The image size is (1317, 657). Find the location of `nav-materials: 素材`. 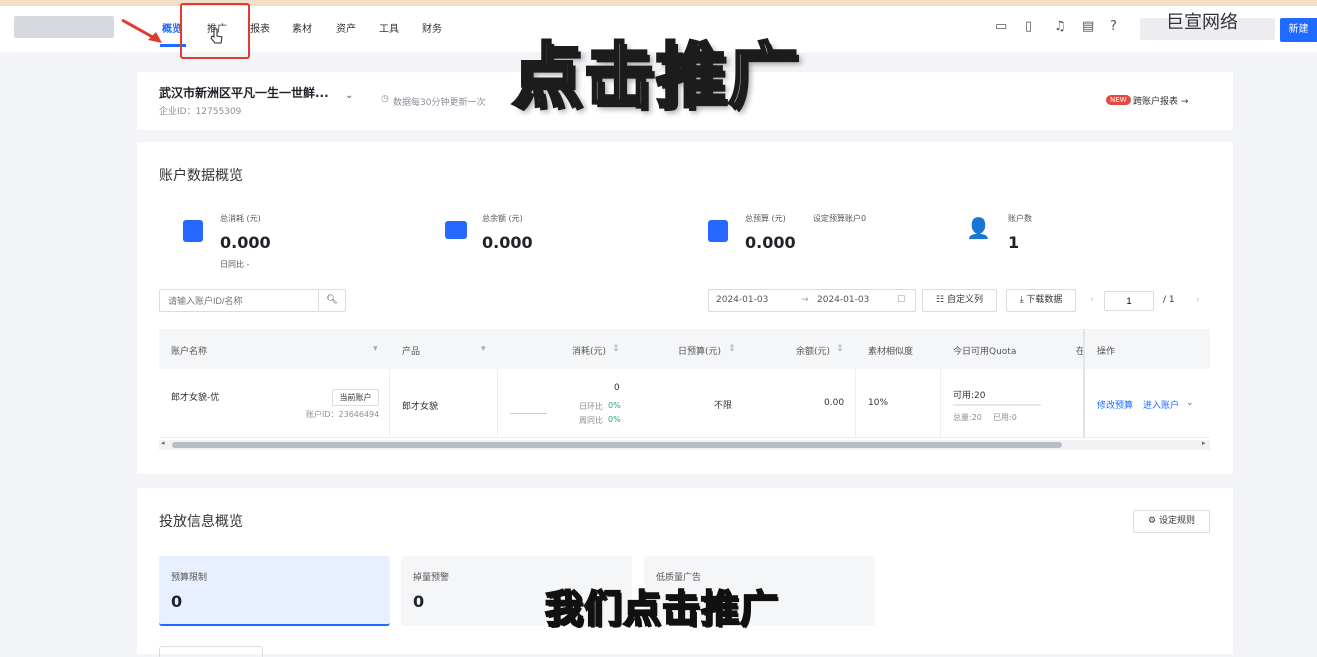

nav-materials: 素材 is located at coordinates (302, 27).